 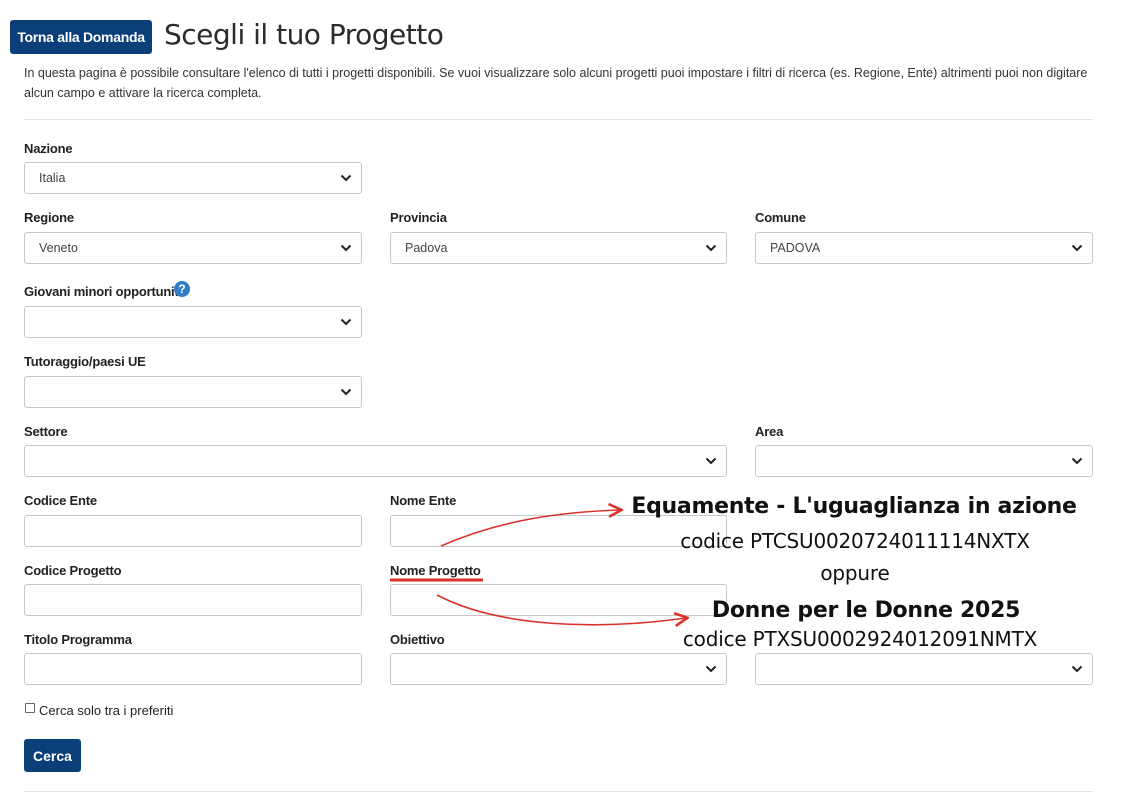 What do you see at coordinates (435, 570) in the screenshot?
I see `nome-progetto-label: Nome Progetto` at bounding box center [435, 570].